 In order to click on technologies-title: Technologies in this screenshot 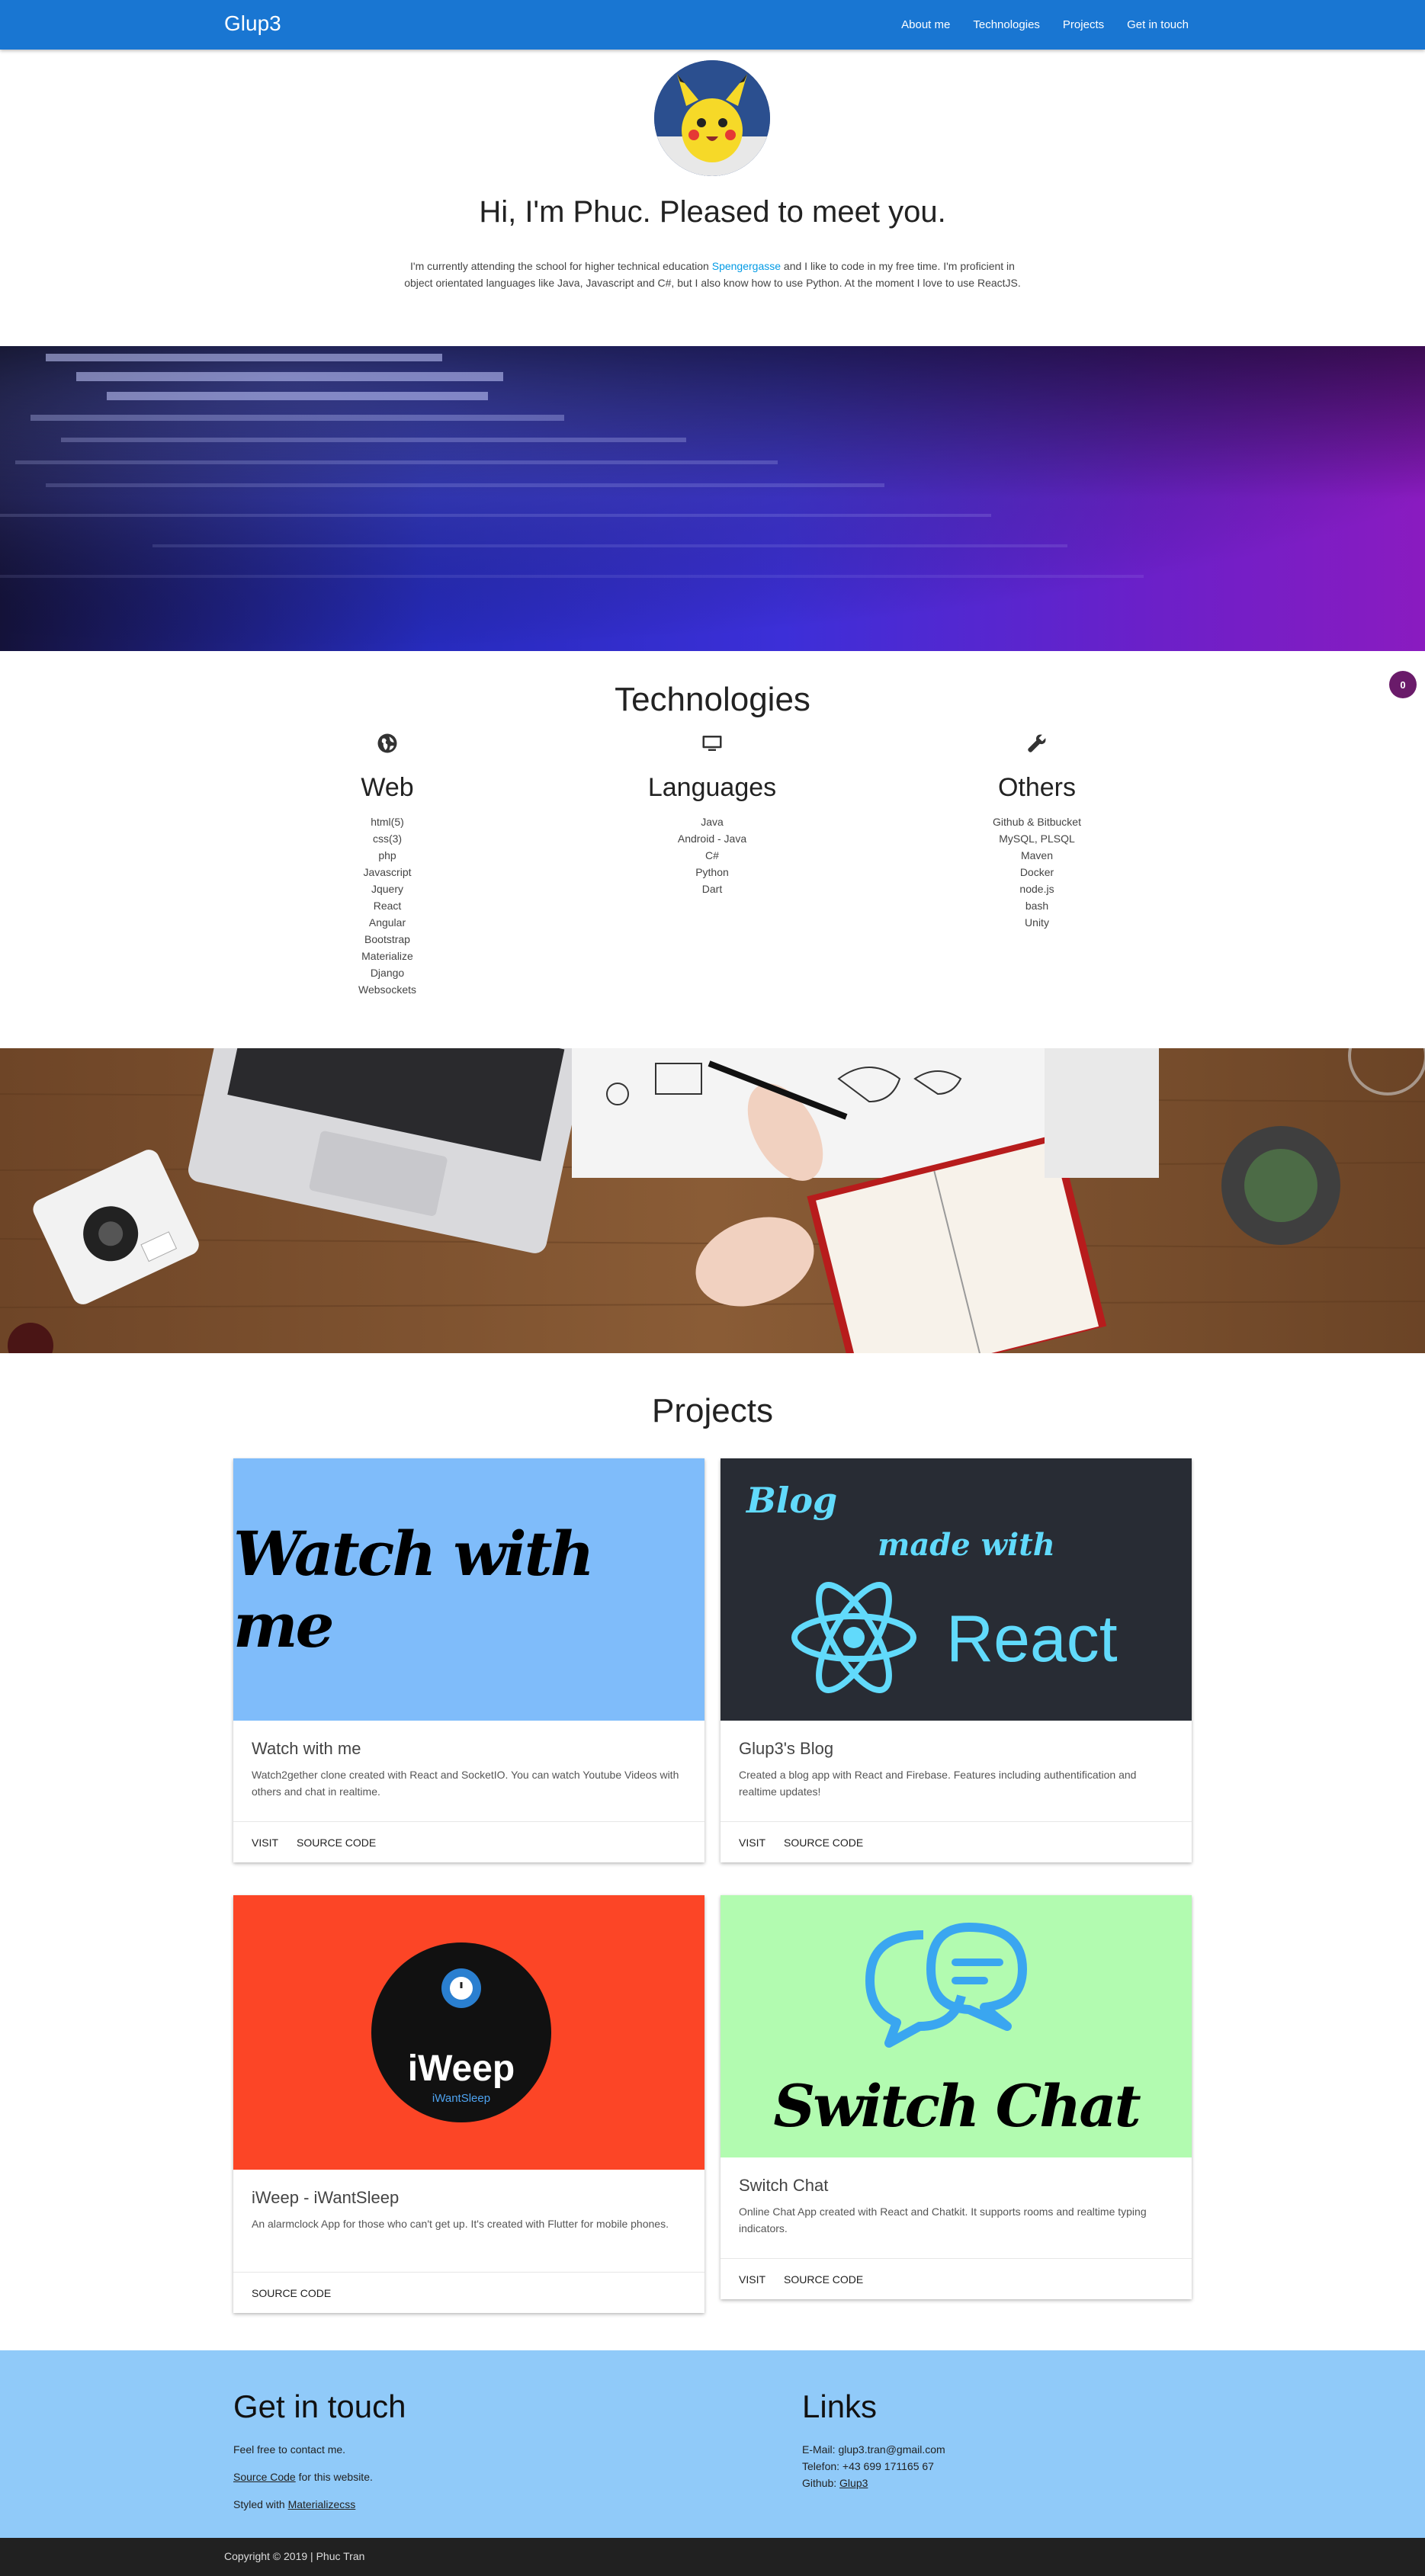, I will do `click(712, 699)`.